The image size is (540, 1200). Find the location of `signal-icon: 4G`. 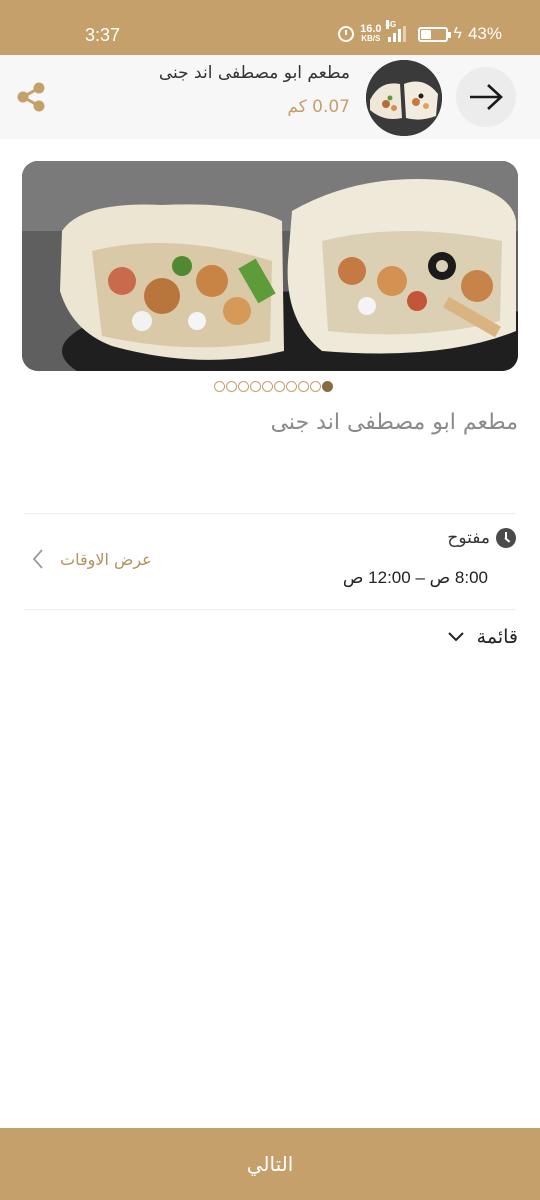

signal-icon: 4G is located at coordinates (395, 31).